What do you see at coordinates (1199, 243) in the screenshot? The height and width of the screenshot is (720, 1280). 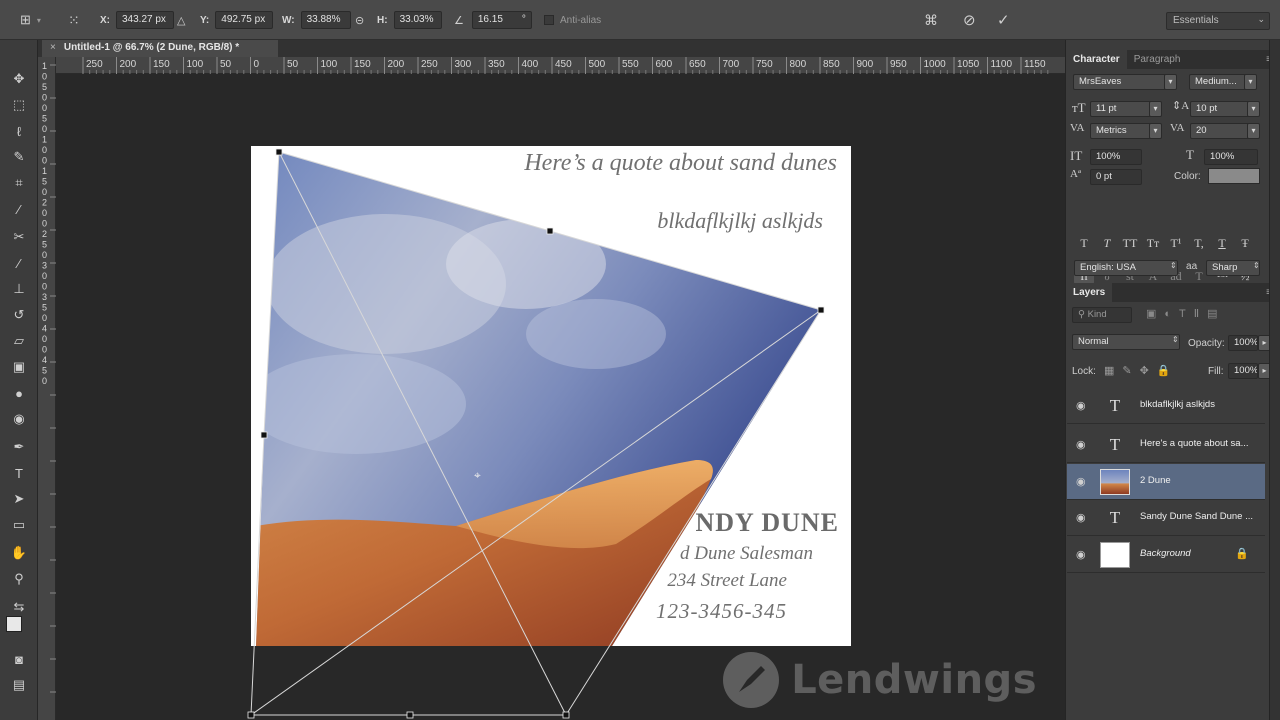 I see `subscript-button: T,` at bounding box center [1199, 243].